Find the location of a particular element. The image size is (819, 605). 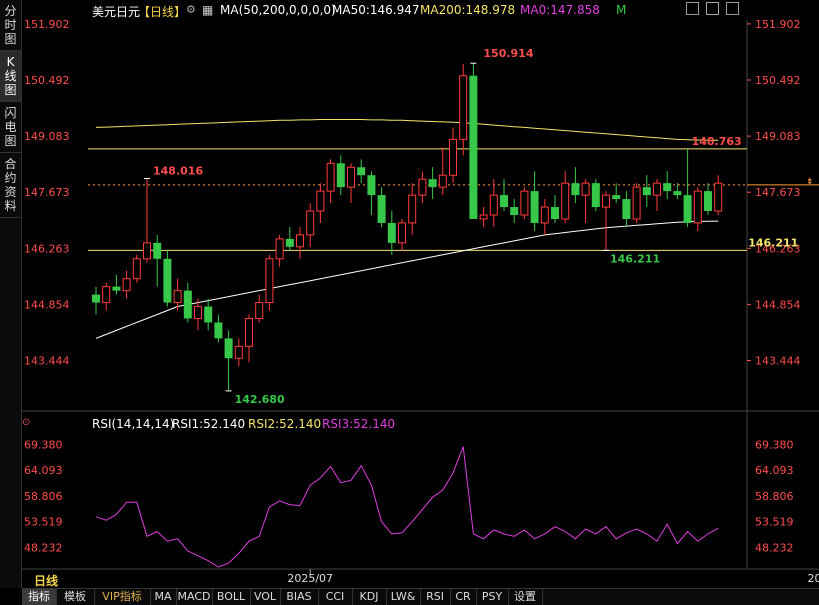

y-tick-left: 147.673 is located at coordinates (47, 192).